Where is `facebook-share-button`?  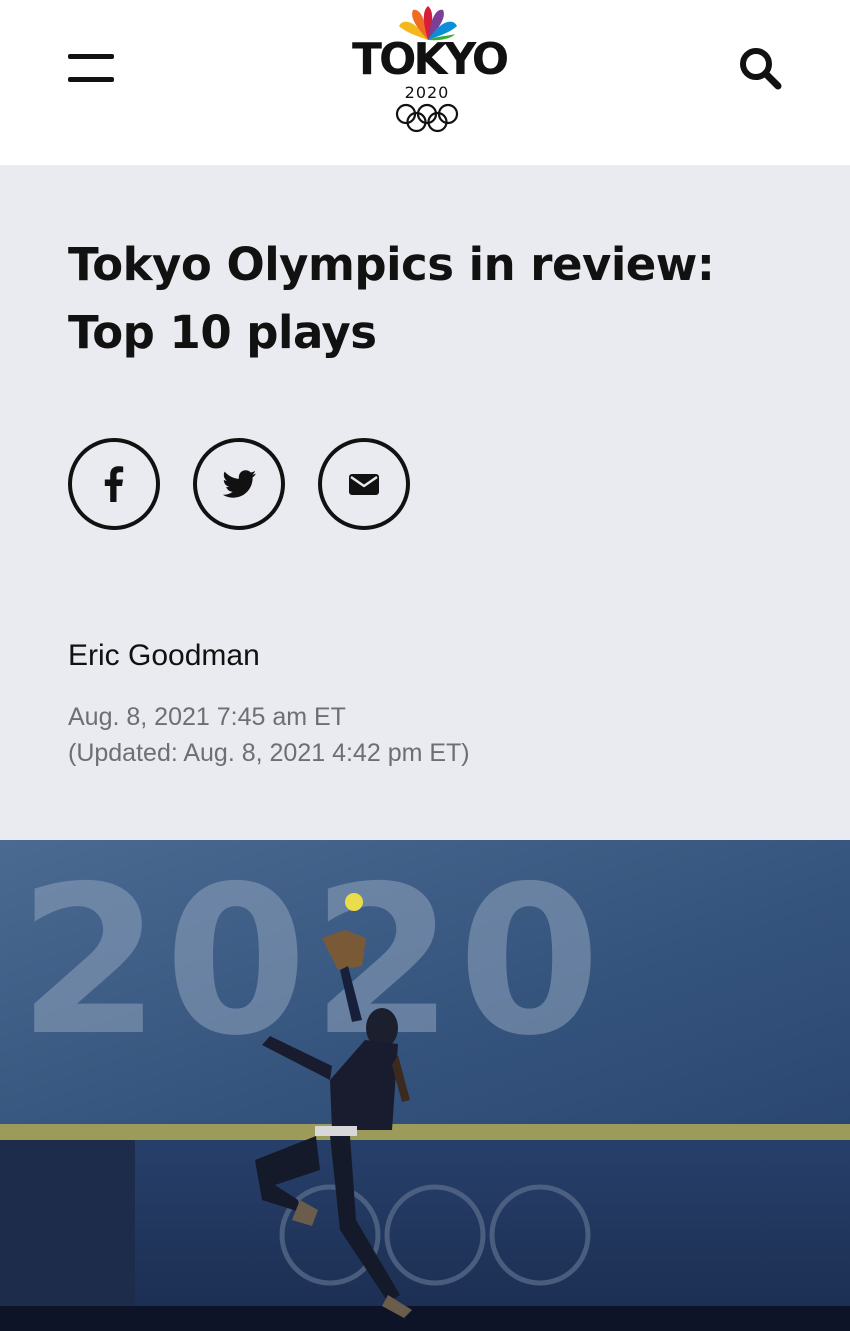 facebook-share-button is located at coordinates (114, 484).